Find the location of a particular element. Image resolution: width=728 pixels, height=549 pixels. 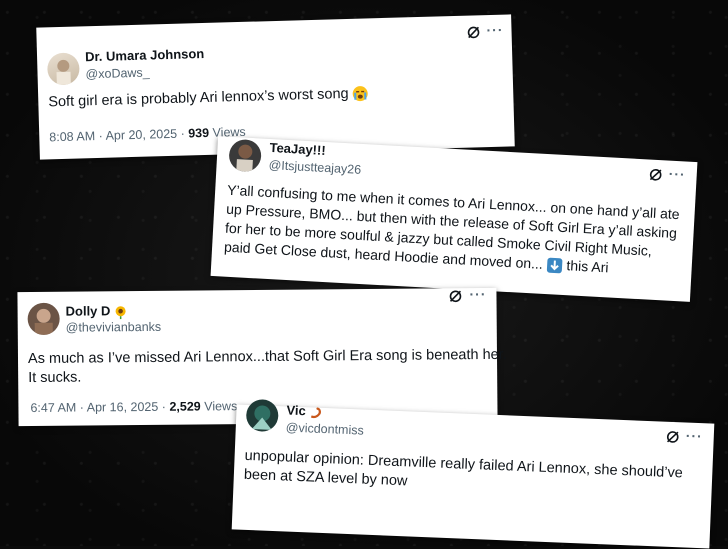

timestamp: 8:08 AM · Apr 20, 2025 · is located at coordinates (118, 135).